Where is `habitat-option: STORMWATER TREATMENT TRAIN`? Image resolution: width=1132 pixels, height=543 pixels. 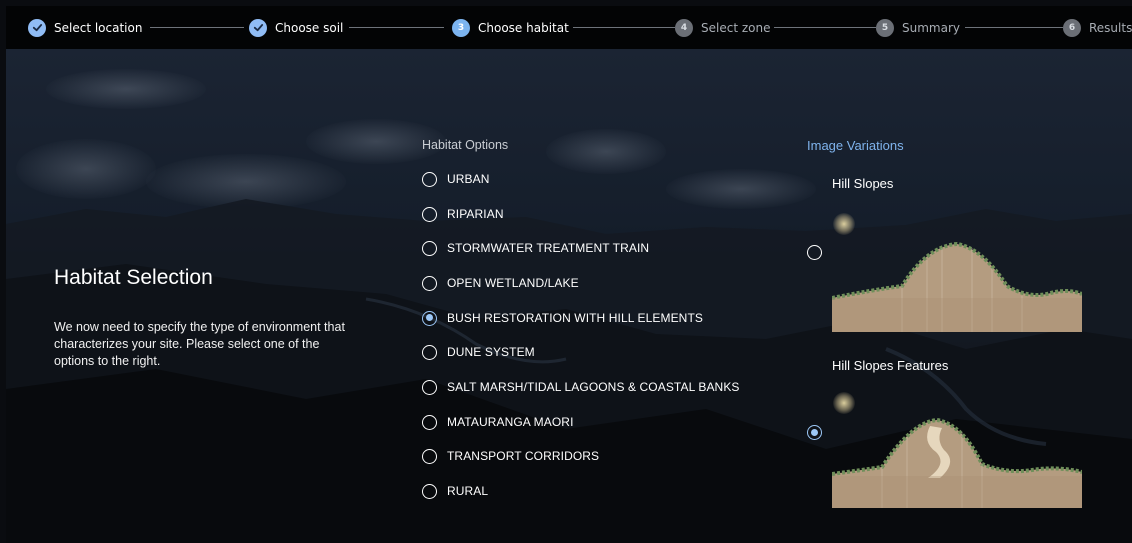
habitat-option: STORMWATER TREATMENT TRAIN is located at coordinates (535, 248).